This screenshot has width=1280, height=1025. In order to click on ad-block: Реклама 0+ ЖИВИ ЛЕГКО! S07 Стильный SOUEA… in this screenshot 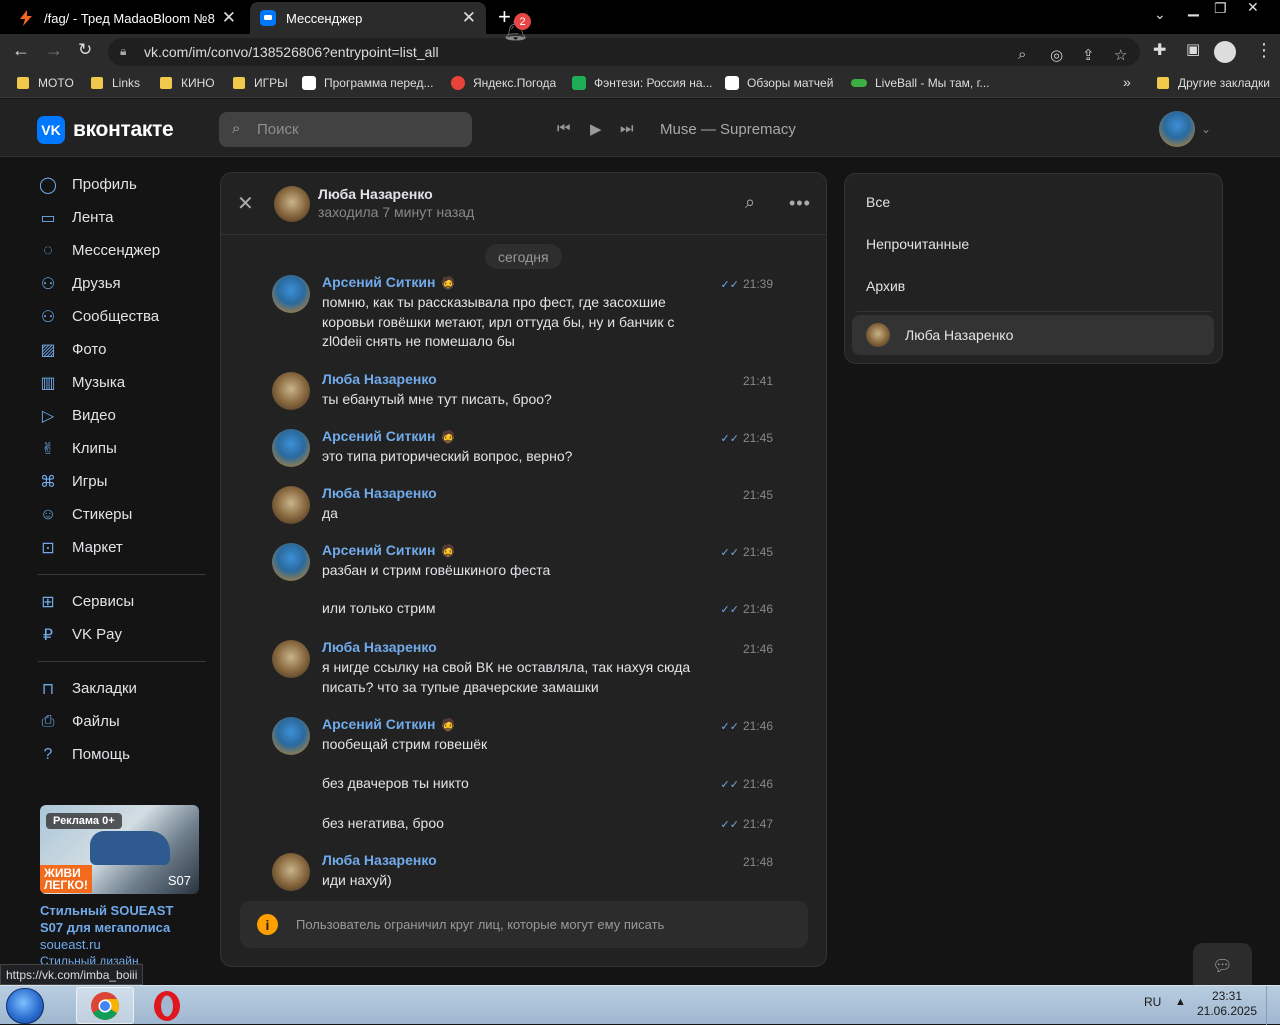, I will do `click(120, 886)`.